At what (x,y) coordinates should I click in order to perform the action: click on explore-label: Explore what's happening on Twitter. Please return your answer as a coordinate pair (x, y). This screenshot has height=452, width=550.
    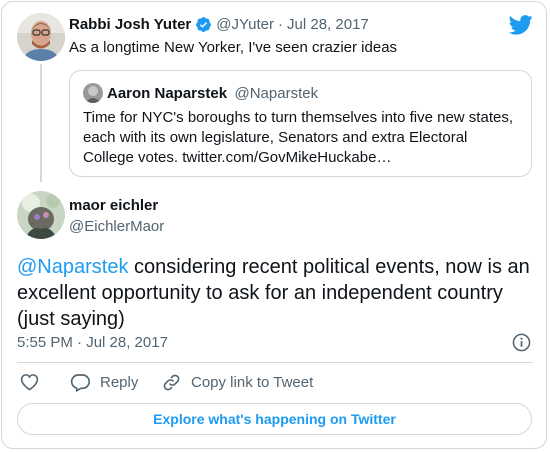
    Looking at the image, I should click on (274, 419).